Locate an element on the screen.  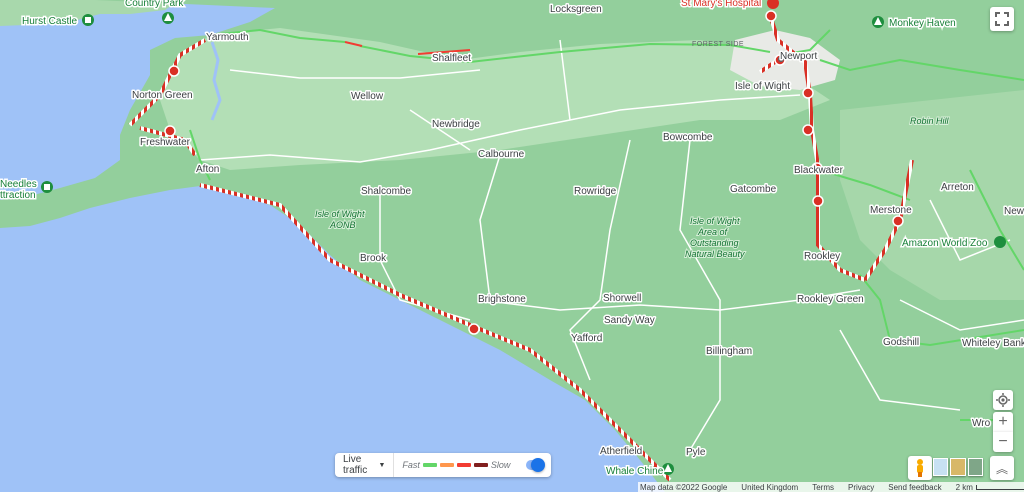
label-shorwell: Shorwell is located at coordinates (622, 298).